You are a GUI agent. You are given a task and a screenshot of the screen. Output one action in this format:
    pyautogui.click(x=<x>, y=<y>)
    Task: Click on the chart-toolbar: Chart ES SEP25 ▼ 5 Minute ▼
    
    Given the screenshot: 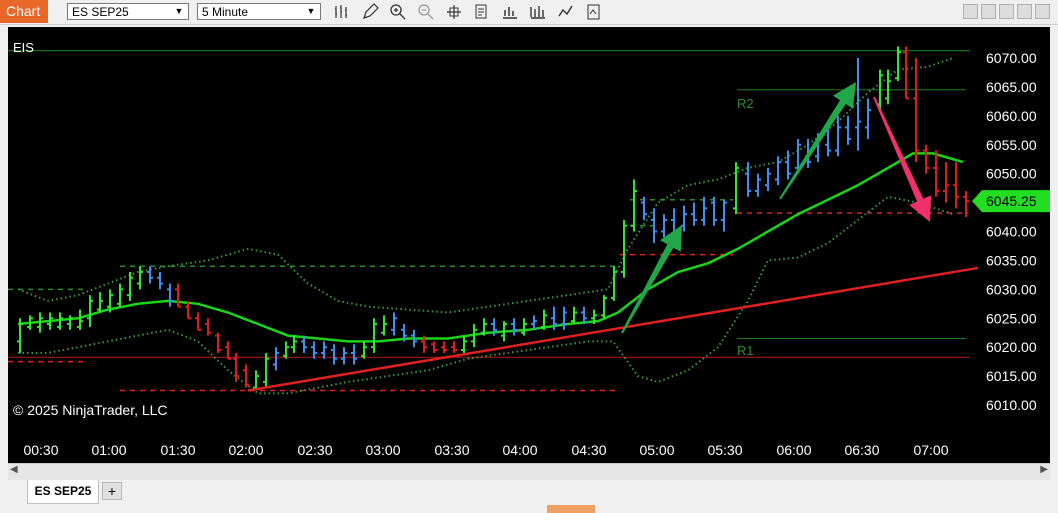 What is the action you would take?
    pyautogui.click(x=529, y=12)
    